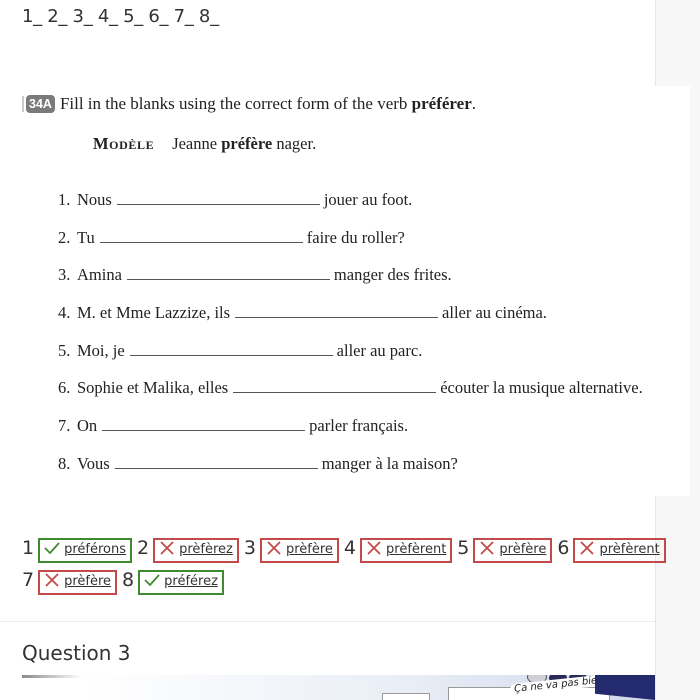  I want to click on item-subject: Nous, so click(94, 199).